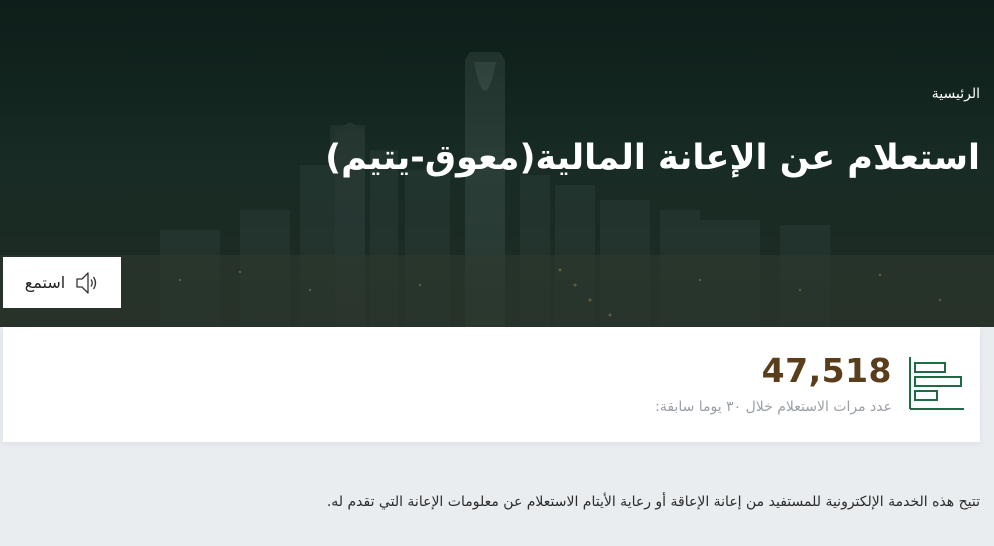  Describe the element at coordinates (956, 94) in the screenshot. I see `breadcrumb-home: الرئيسية` at that location.